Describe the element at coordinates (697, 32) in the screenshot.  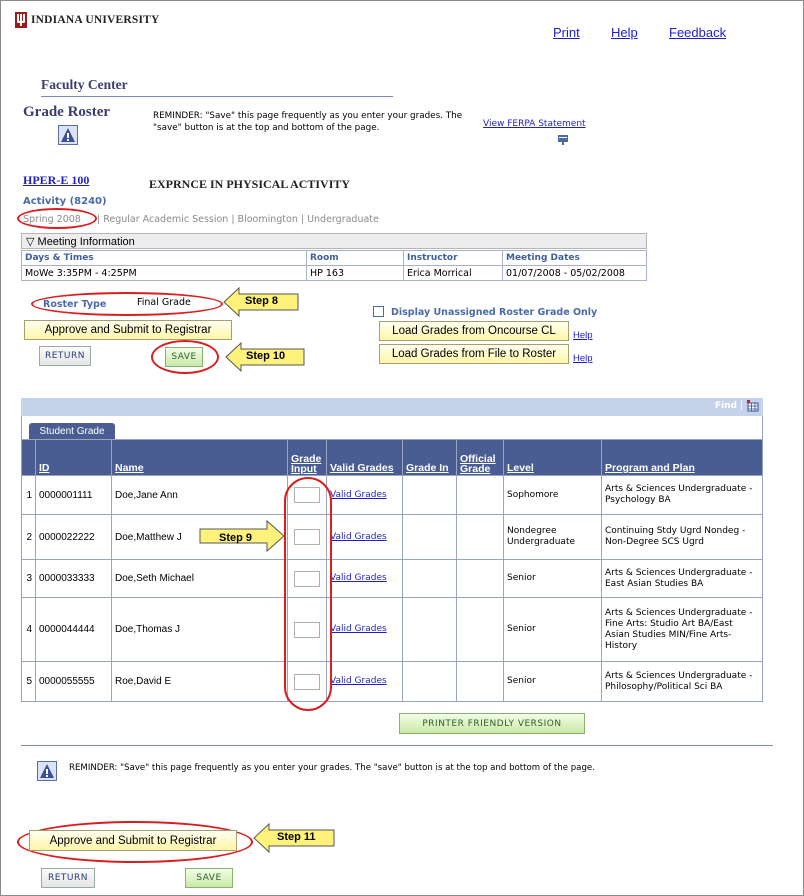
I see `feedback-link: Feedback` at that location.